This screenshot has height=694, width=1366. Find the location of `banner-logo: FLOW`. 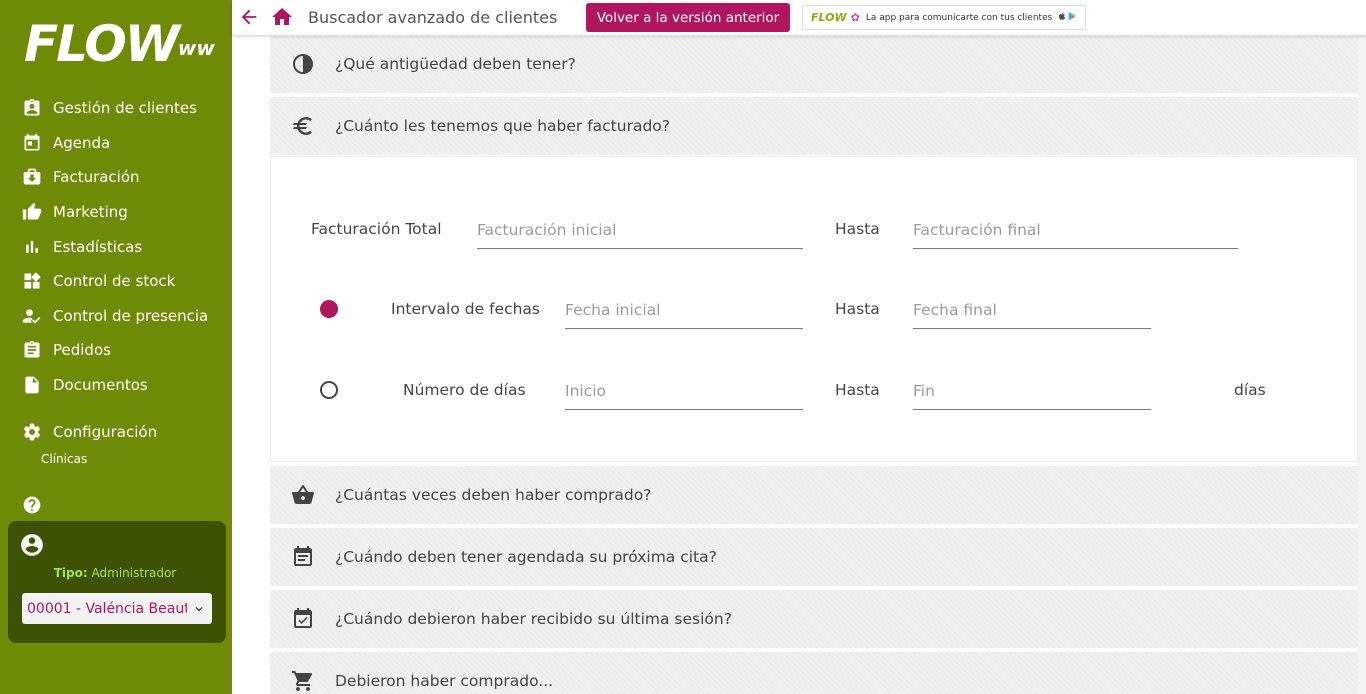

banner-logo: FLOW is located at coordinates (829, 17).